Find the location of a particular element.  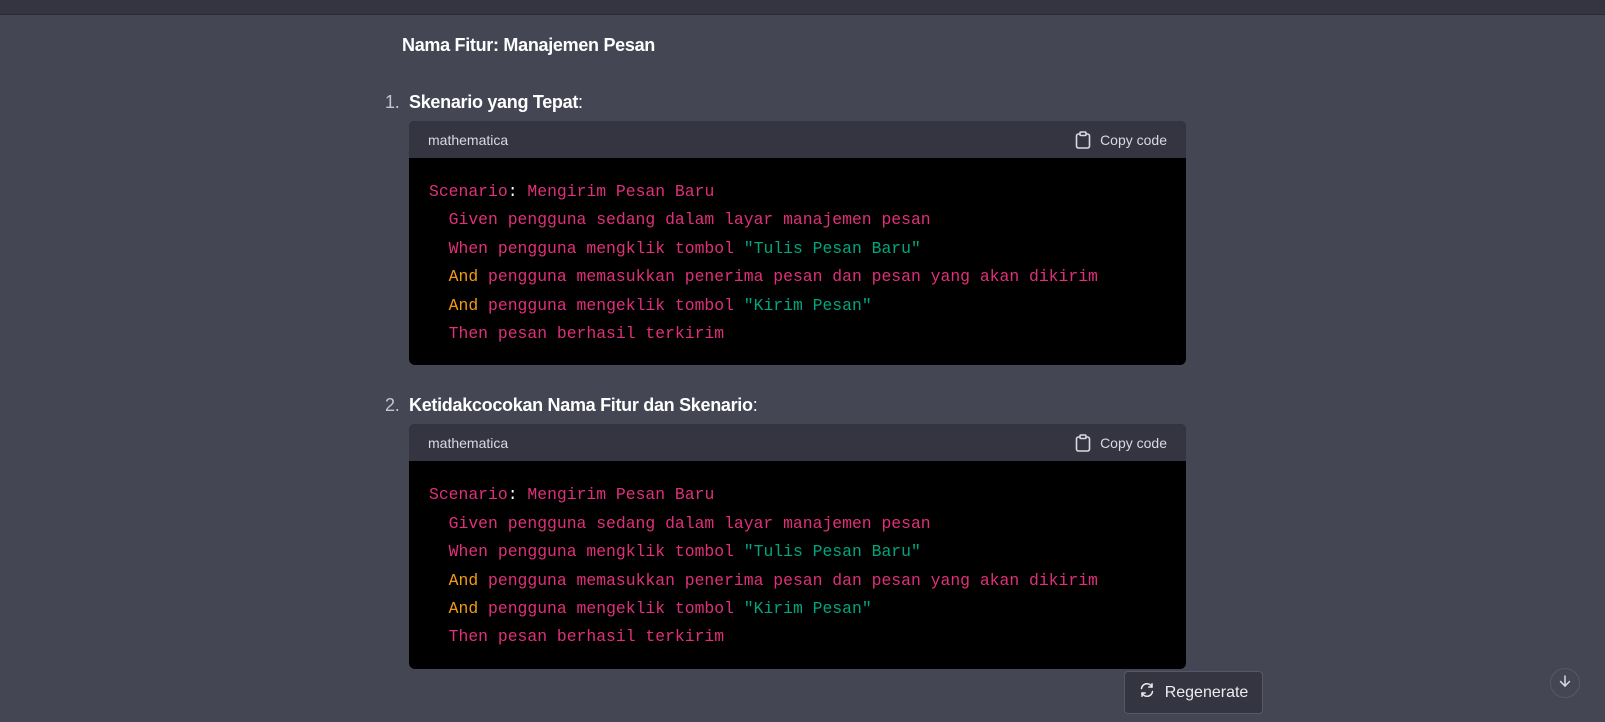

regenerate-button: Regenerate is located at coordinates (1193, 692).